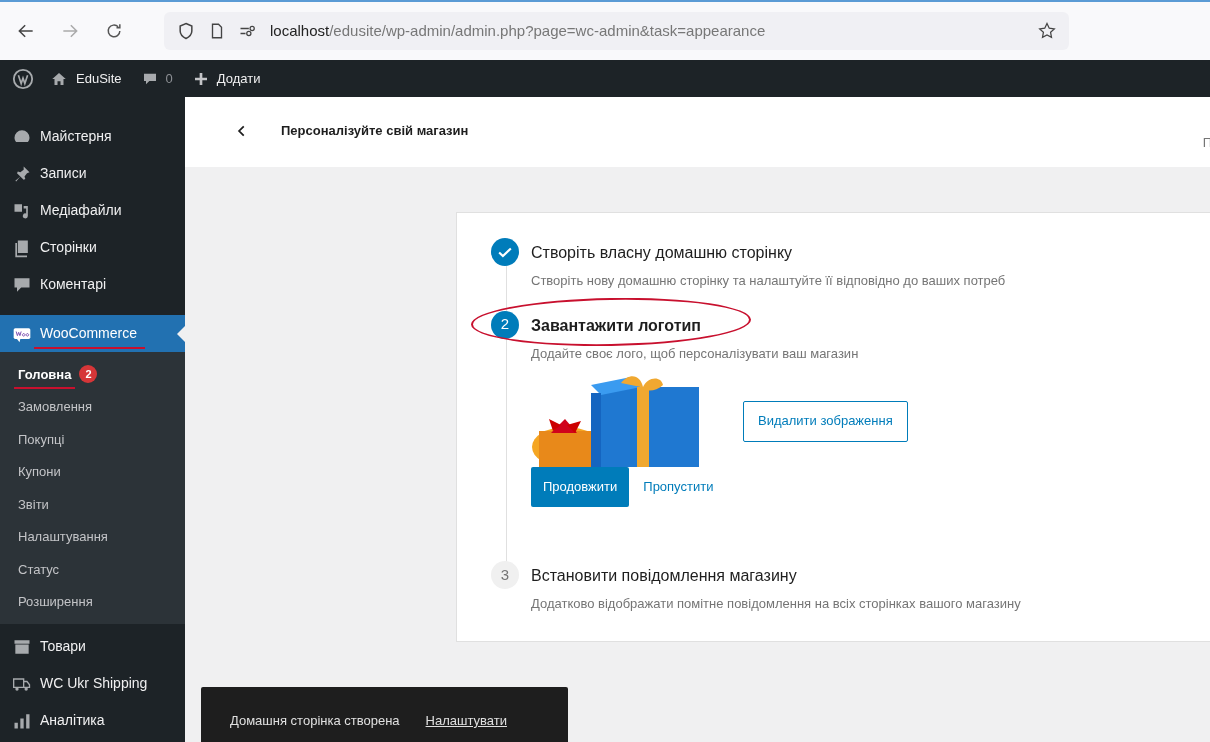 The image size is (1210, 742). Describe the element at coordinates (181, 334) in the screenshot. I see `current-menu-pointer` at that location.